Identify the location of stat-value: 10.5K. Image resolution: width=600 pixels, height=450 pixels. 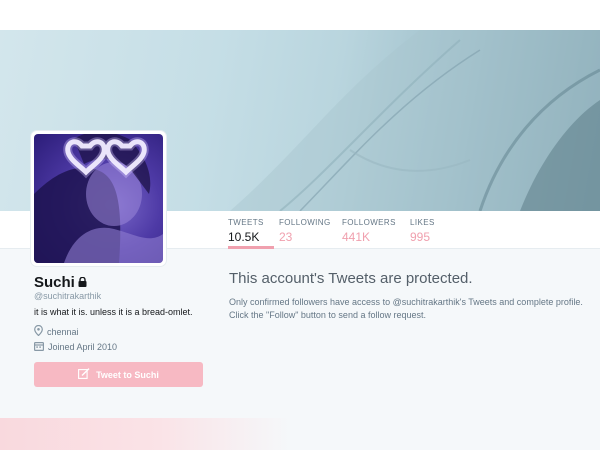
(244, 237).